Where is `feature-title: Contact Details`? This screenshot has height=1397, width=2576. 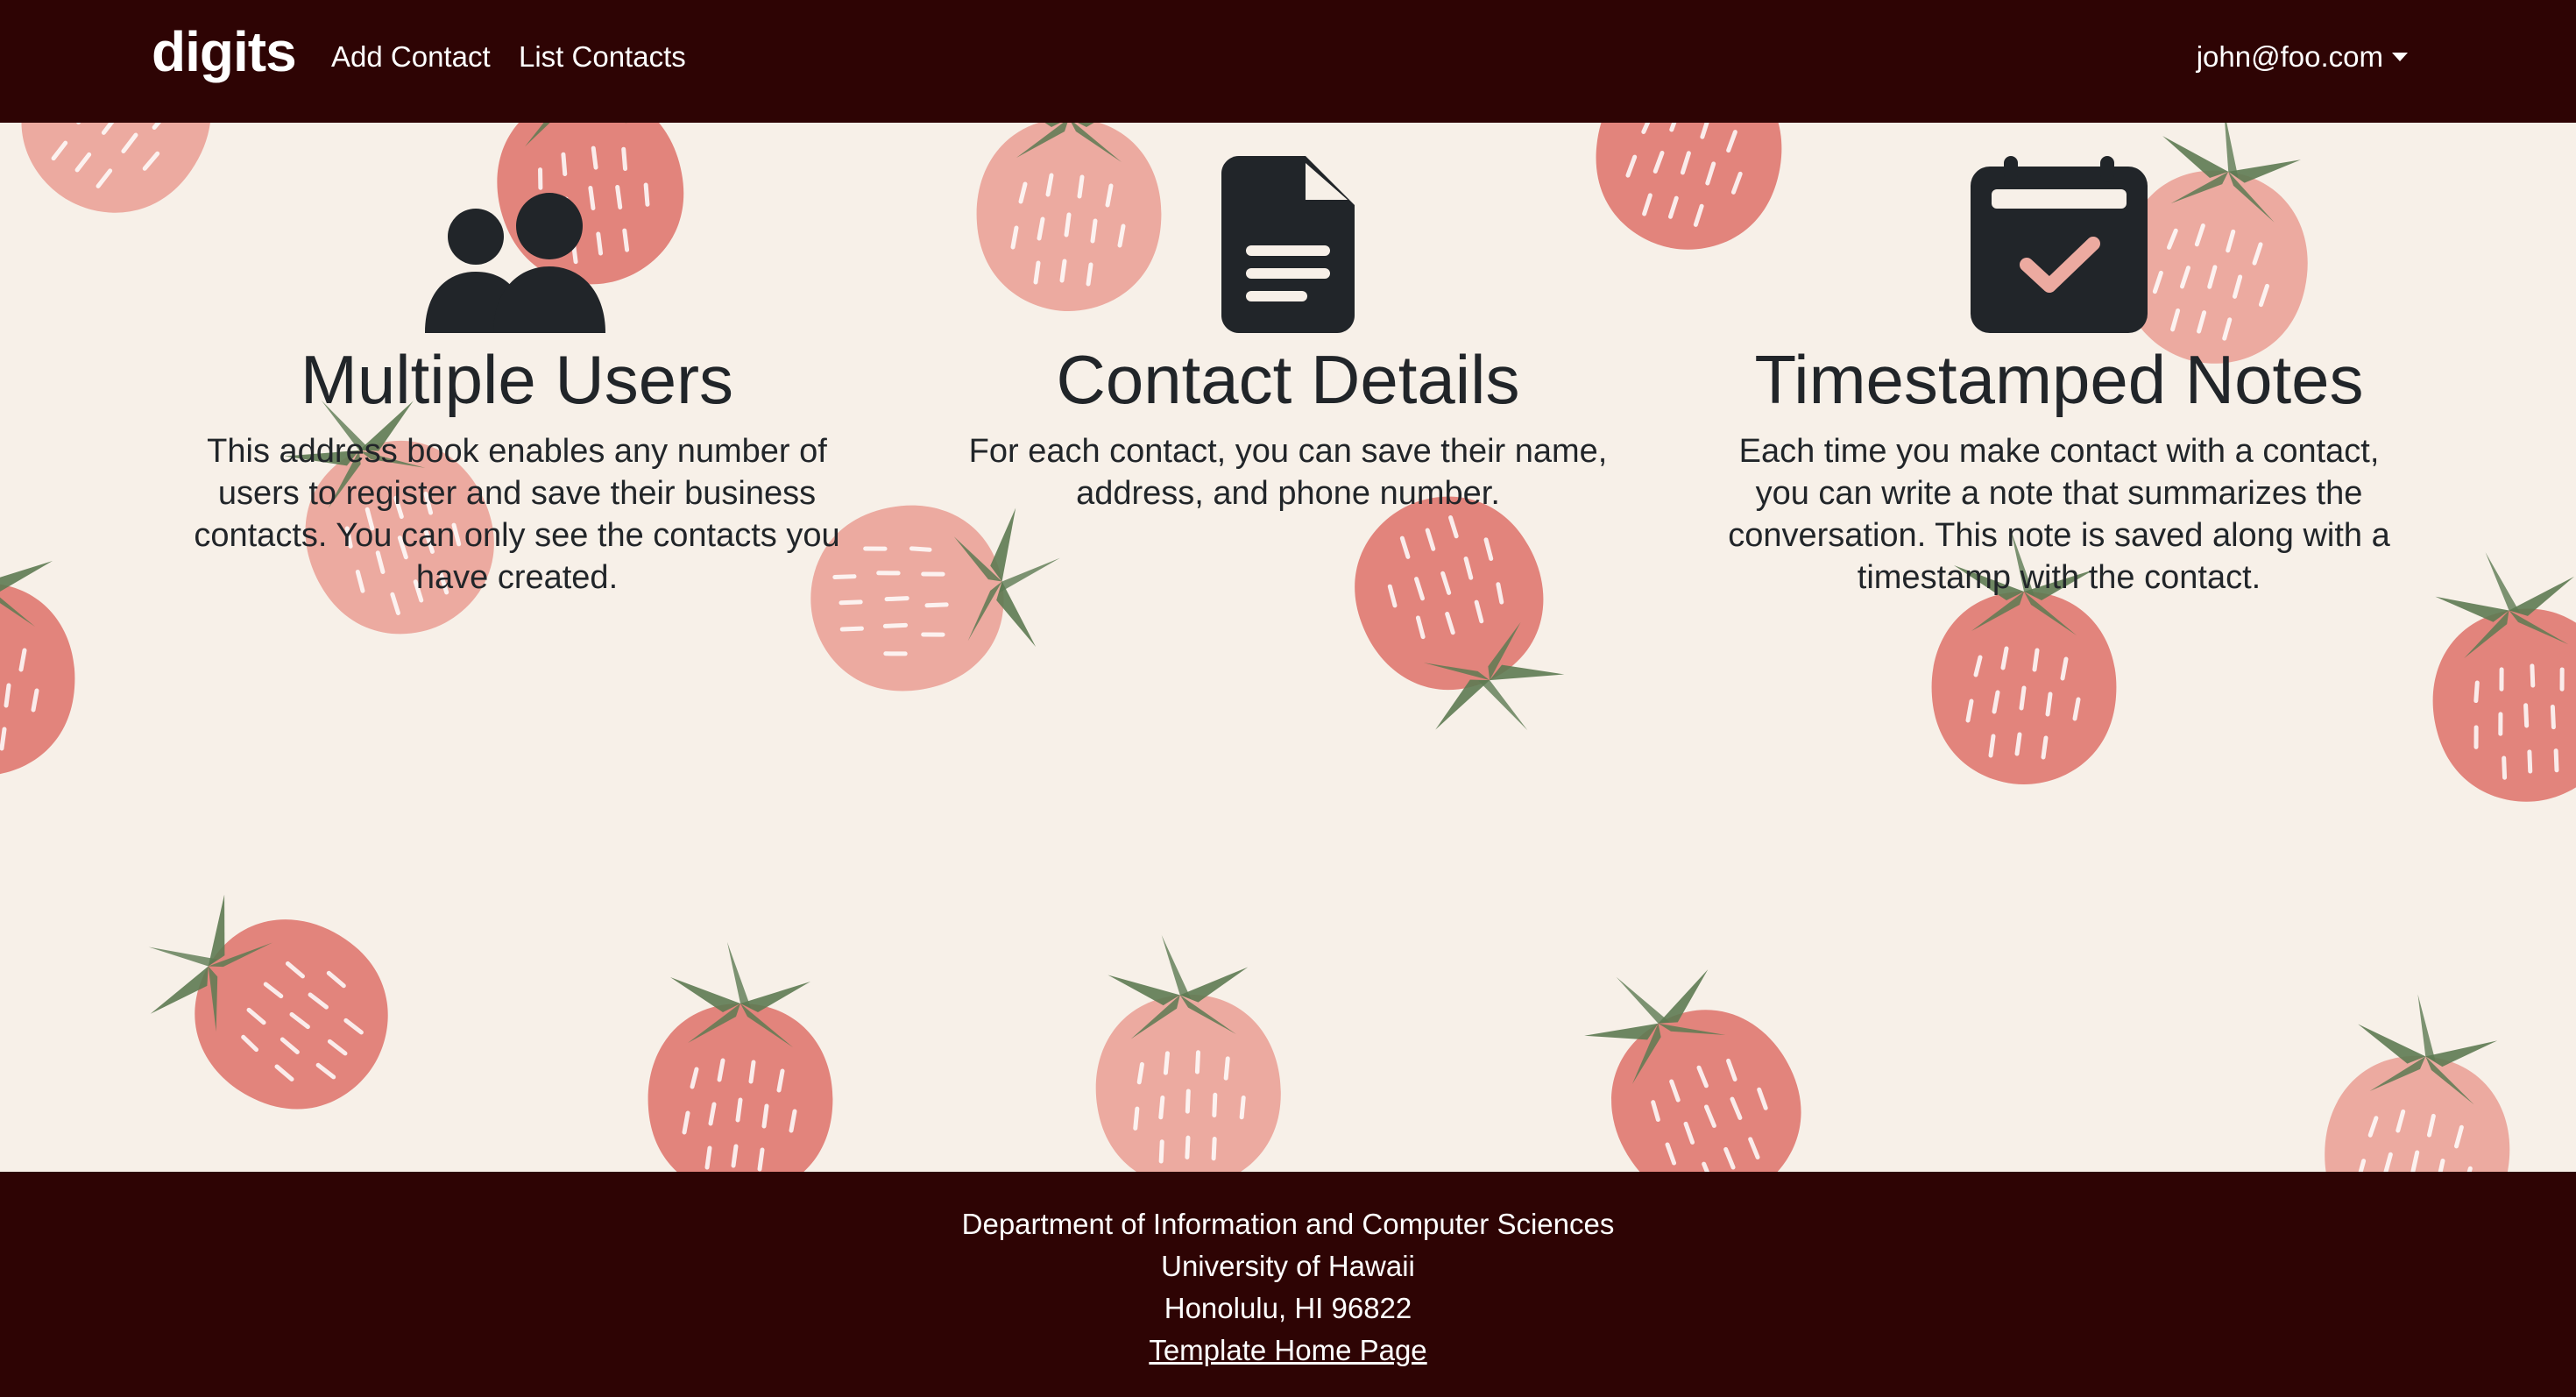
feature-title: Contact Details is located at coordinates (1288, 379).